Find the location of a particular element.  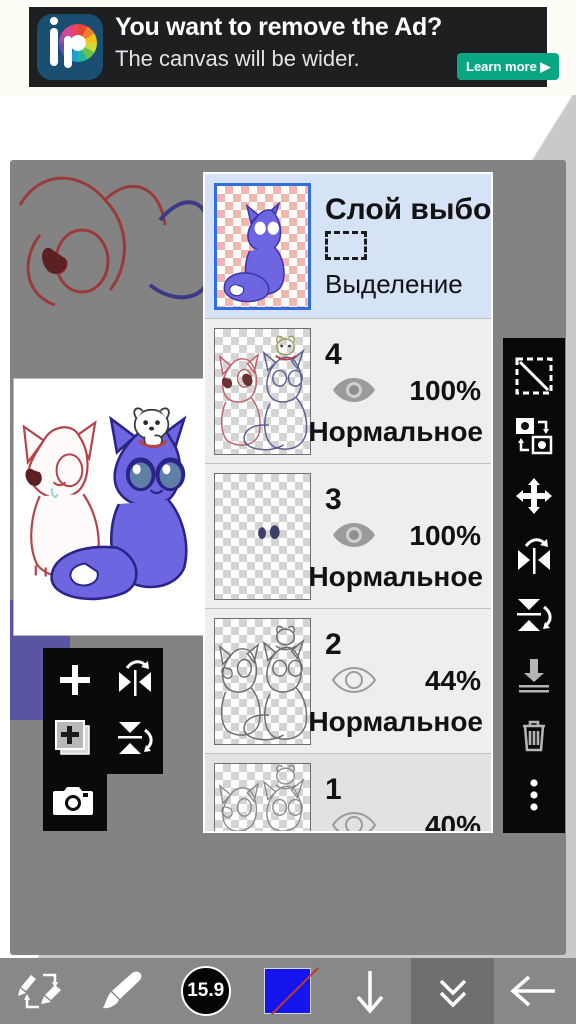

ad-subline: The canvas will be wider. is located at coordinates (237, 58).